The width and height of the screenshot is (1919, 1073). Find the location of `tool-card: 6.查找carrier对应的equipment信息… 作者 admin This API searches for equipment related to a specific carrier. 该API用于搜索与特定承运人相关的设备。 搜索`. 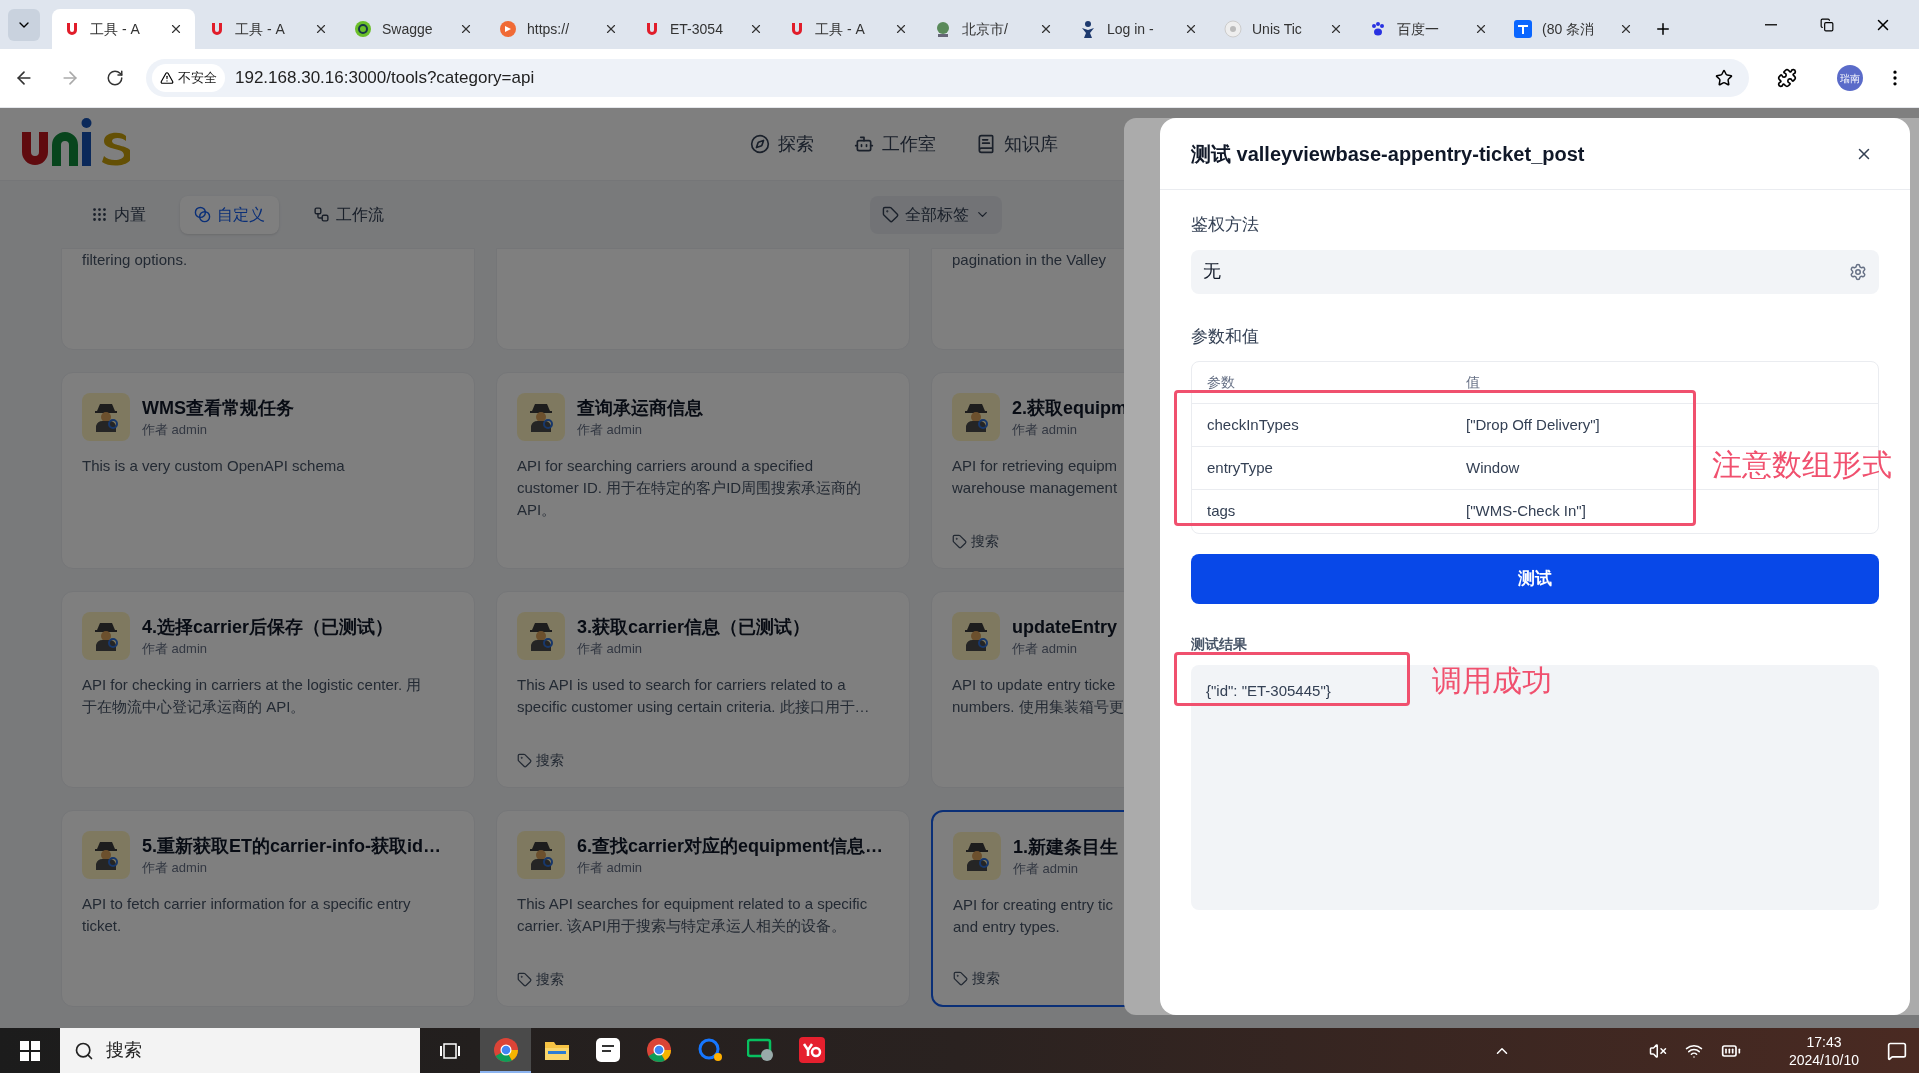

tool-card: 6.查找carrier对应的equipment信息… 作者 admin This API searches for equipment related to a specific carrier. 该API用于搜索与特定承运人相关的设备。 搜索 is located at coordinates (703, 908).